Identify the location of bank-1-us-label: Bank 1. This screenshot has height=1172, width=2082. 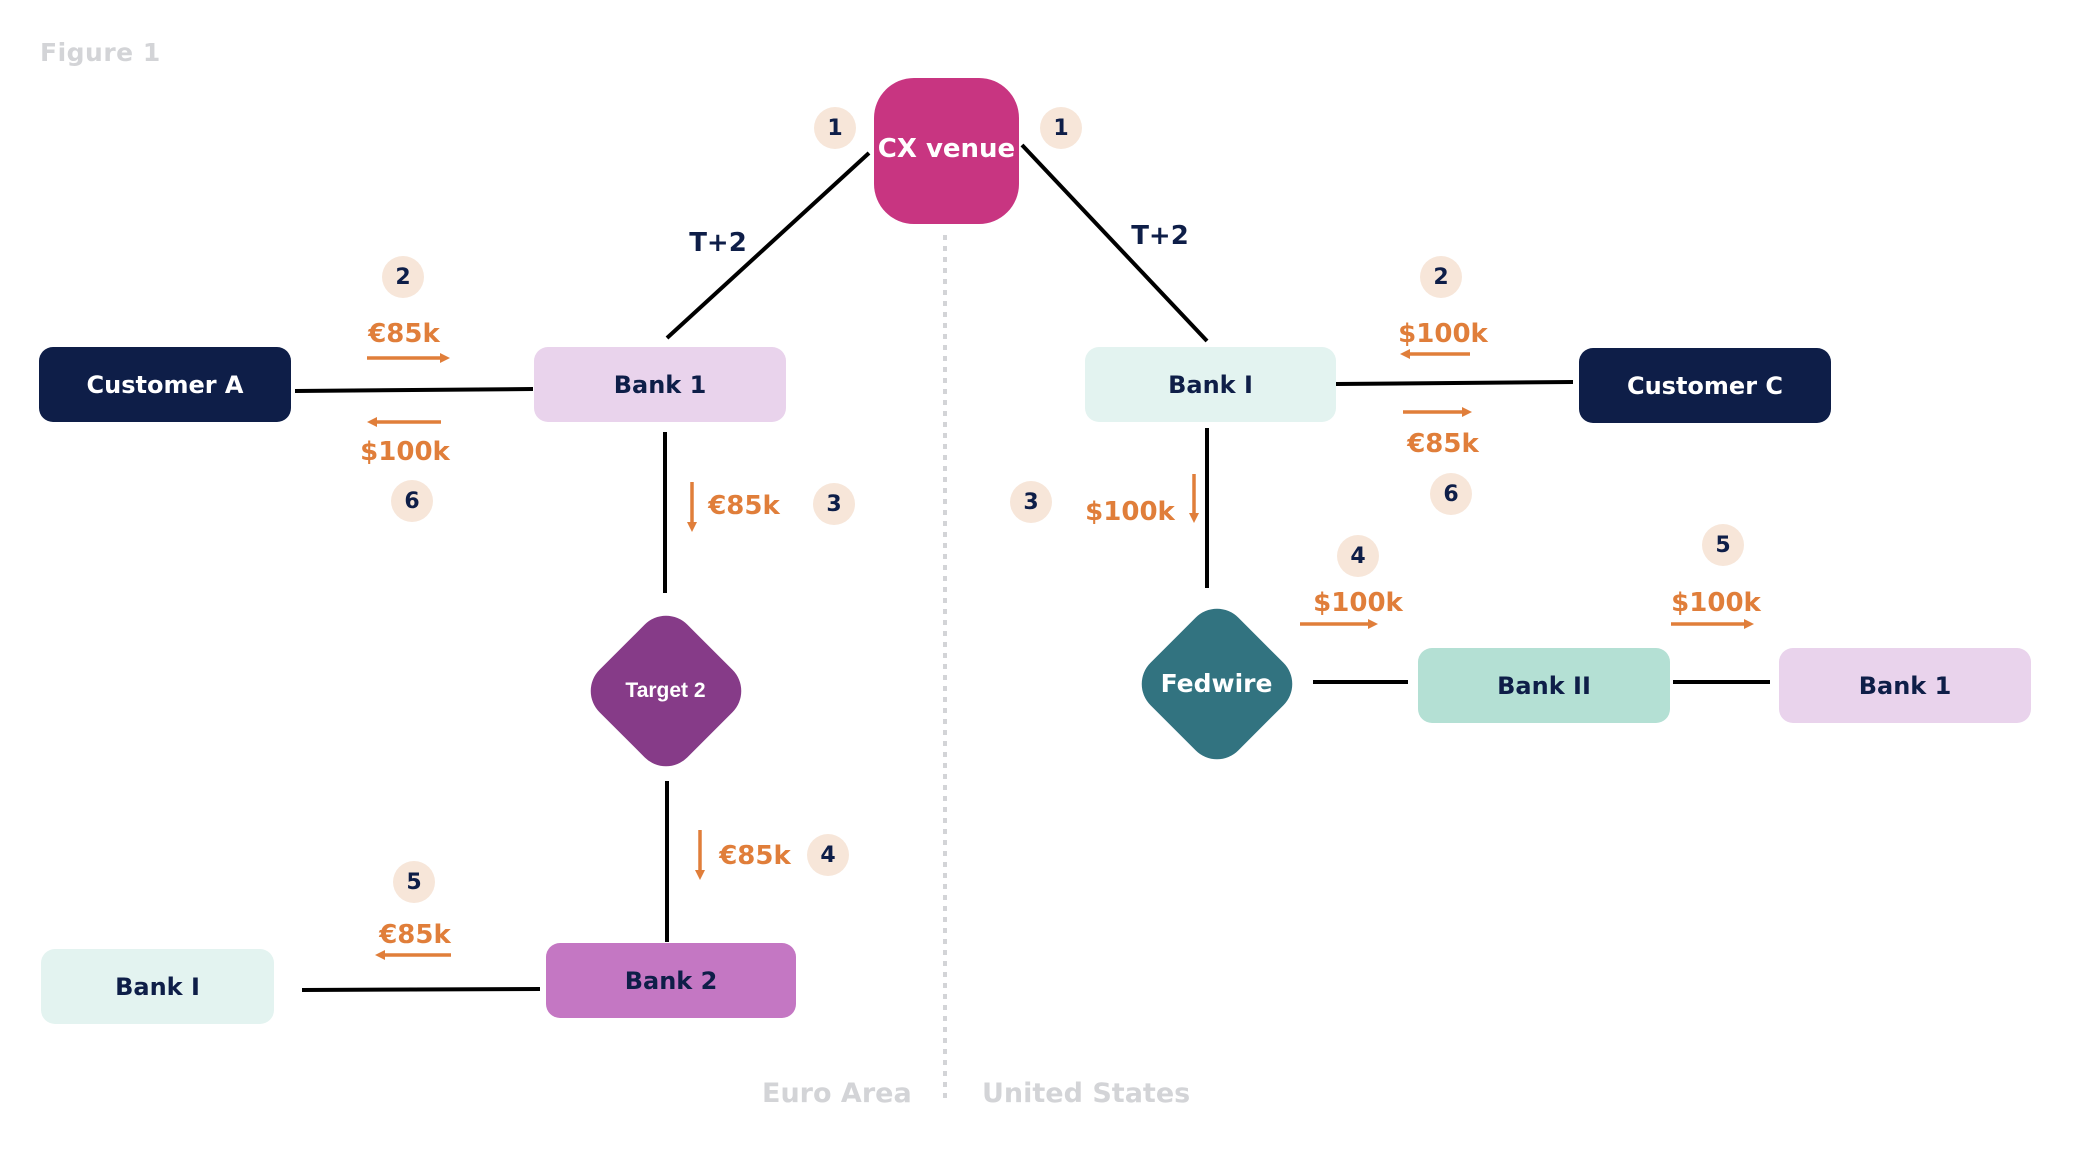
(1905, 685).